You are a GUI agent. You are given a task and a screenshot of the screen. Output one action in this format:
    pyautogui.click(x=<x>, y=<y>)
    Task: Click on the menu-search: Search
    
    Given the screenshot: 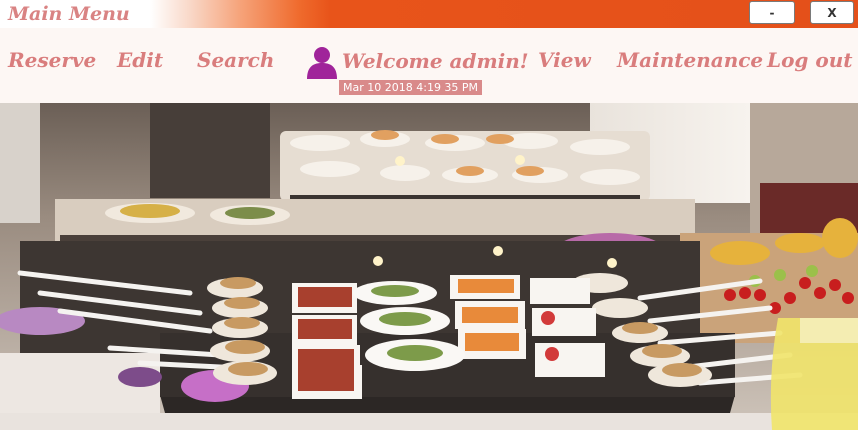 What is the action you would take?
    pyautogui.click(x=235, y=60)
    